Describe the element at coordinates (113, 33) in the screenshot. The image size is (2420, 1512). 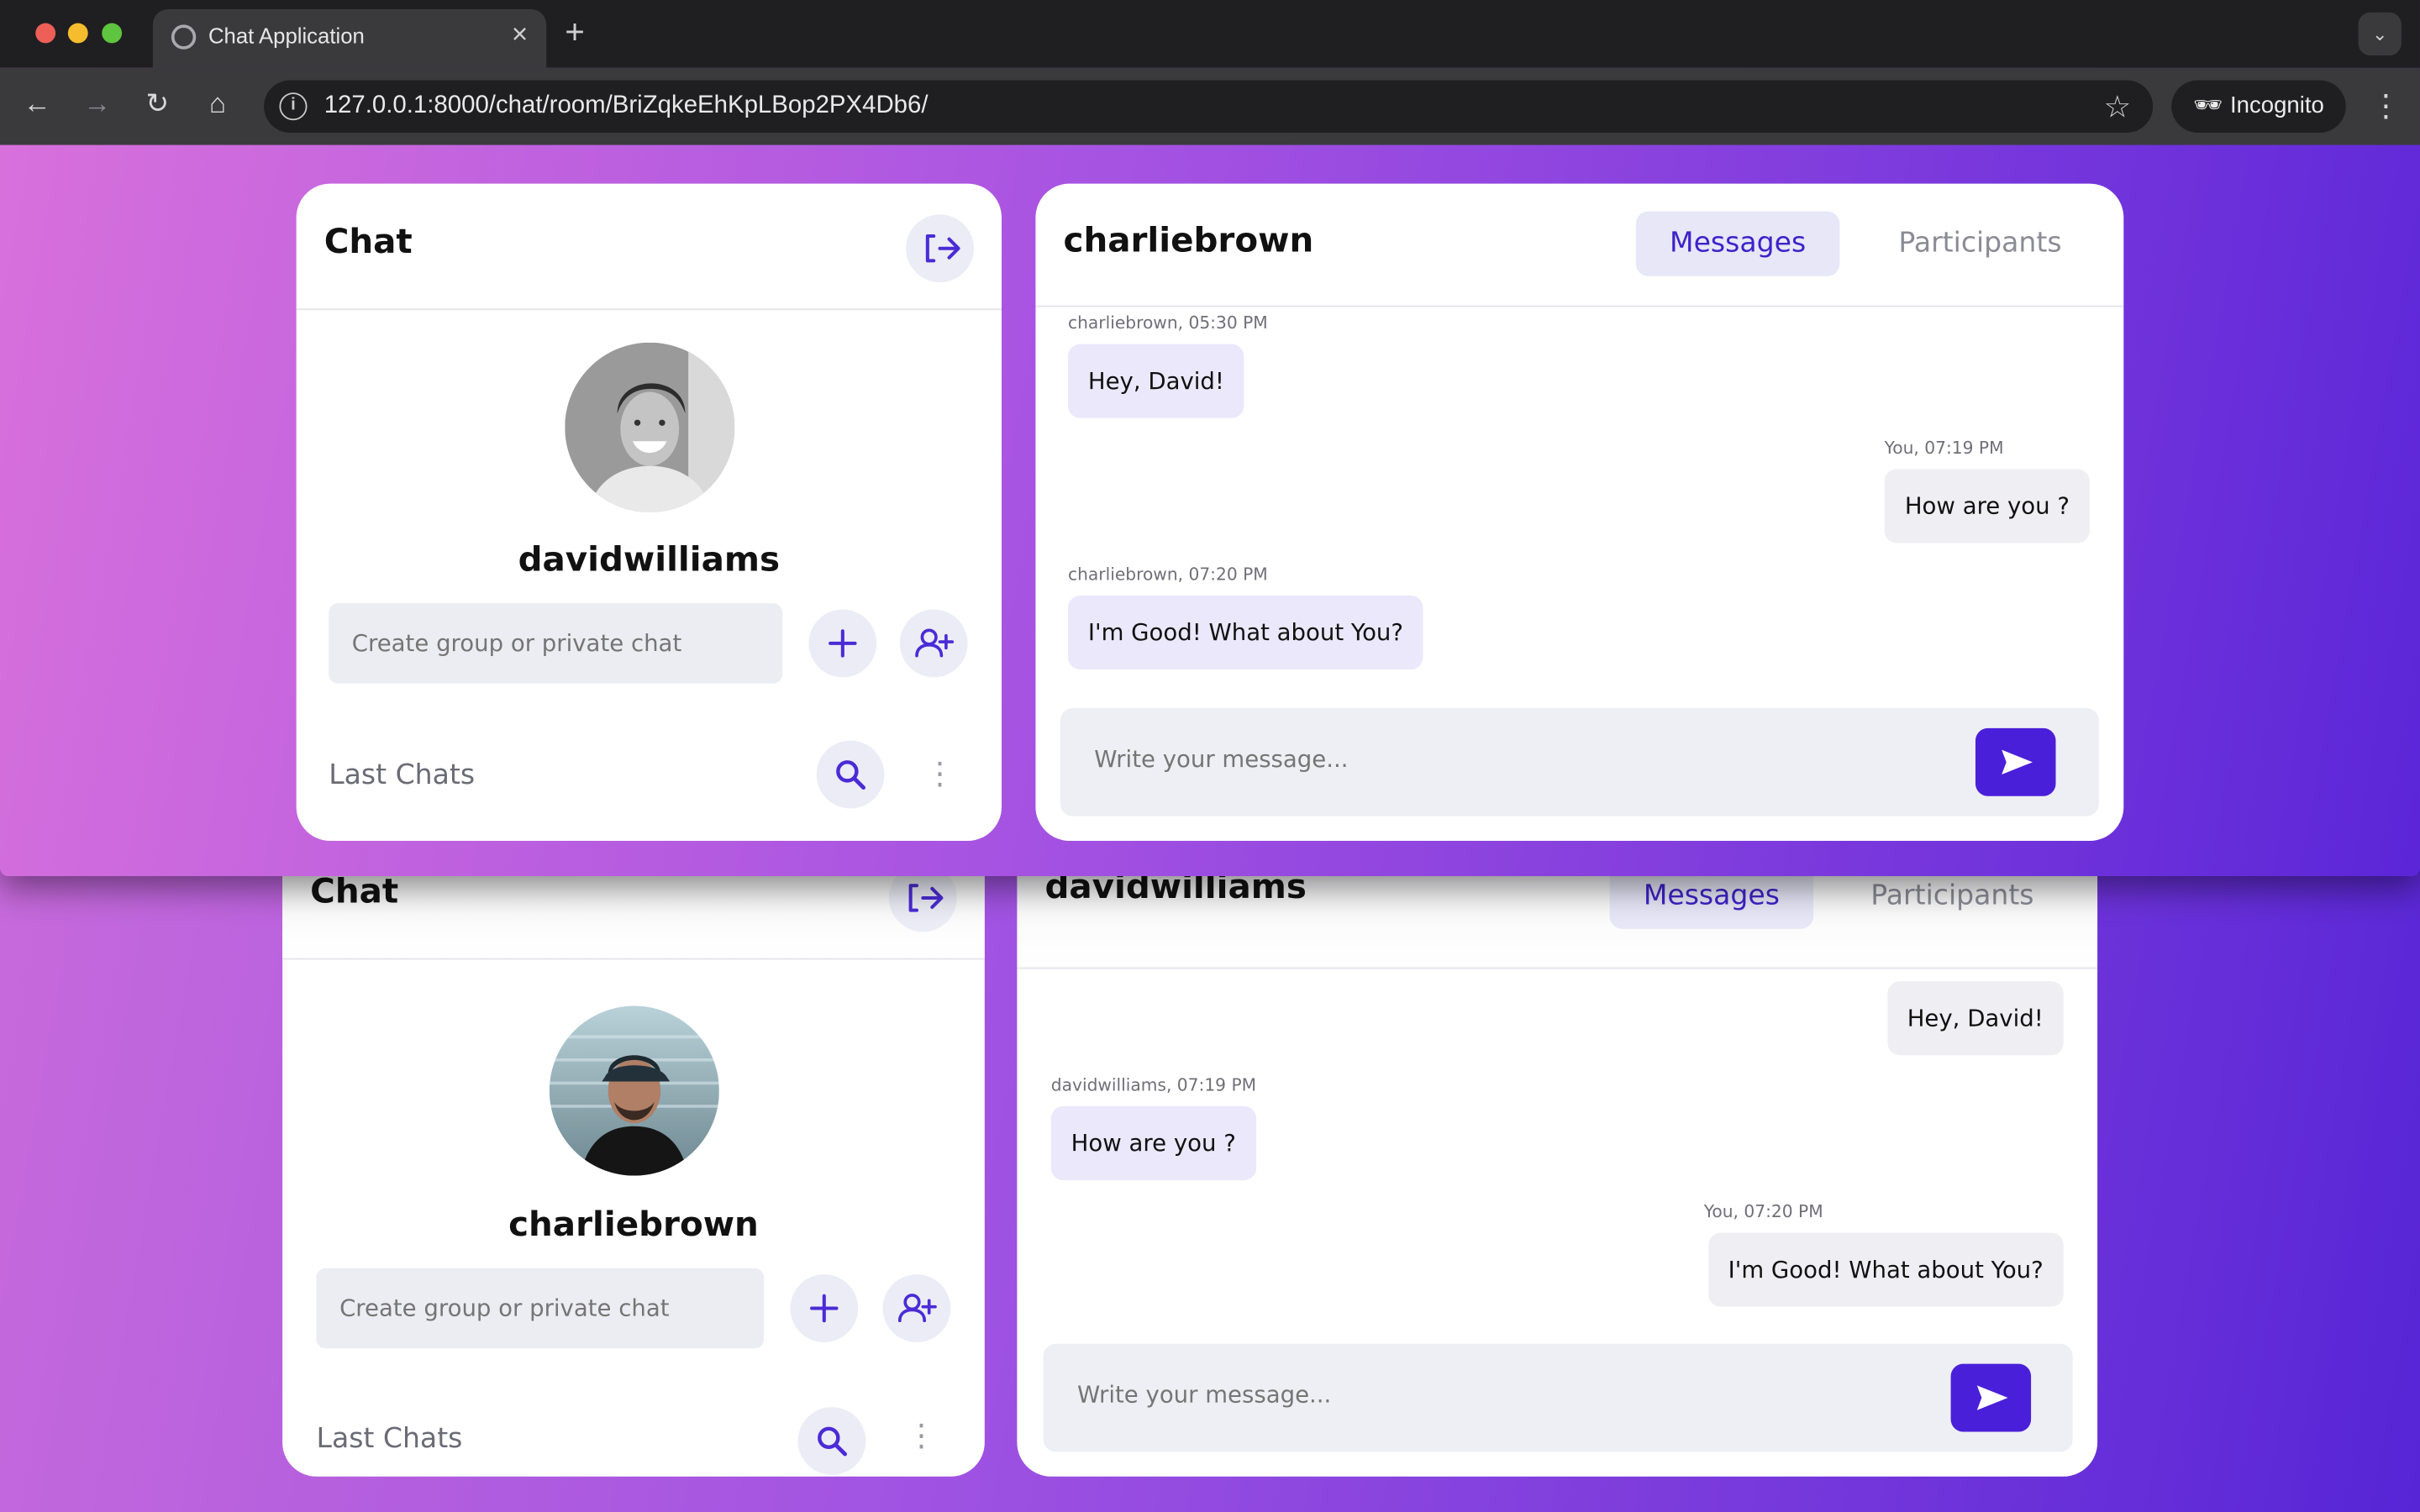
I see `maximize-window-button` at that location.